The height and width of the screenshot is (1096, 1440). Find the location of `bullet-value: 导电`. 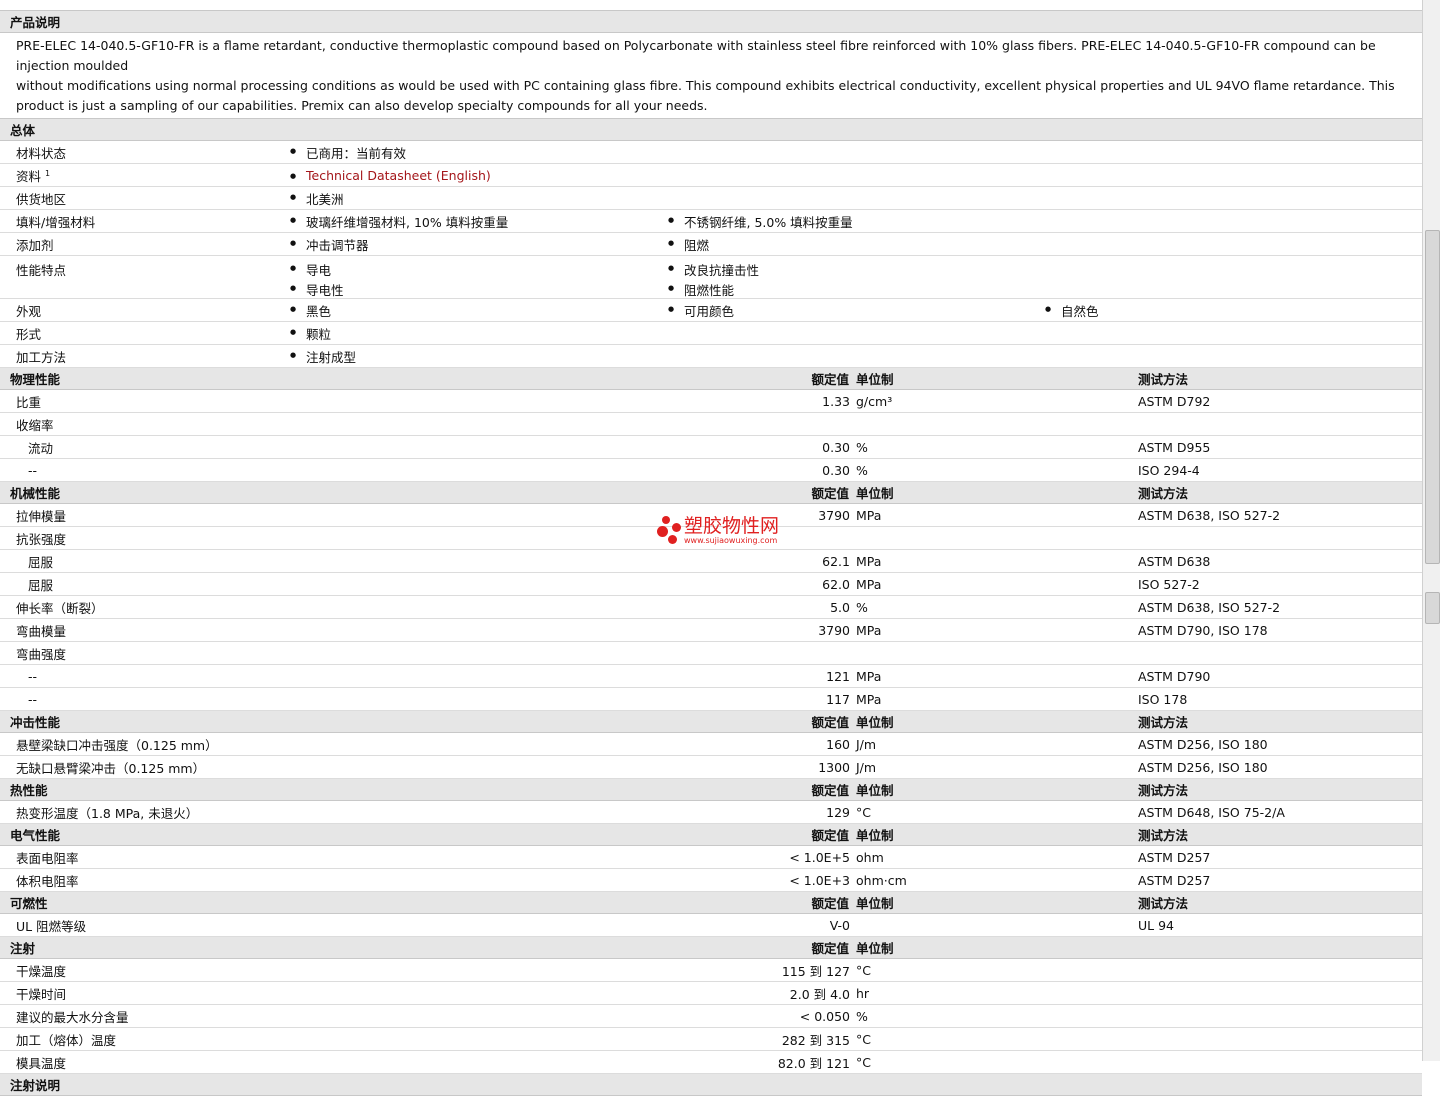

bullet-value: 导电 is located at coordinates (310, 269).